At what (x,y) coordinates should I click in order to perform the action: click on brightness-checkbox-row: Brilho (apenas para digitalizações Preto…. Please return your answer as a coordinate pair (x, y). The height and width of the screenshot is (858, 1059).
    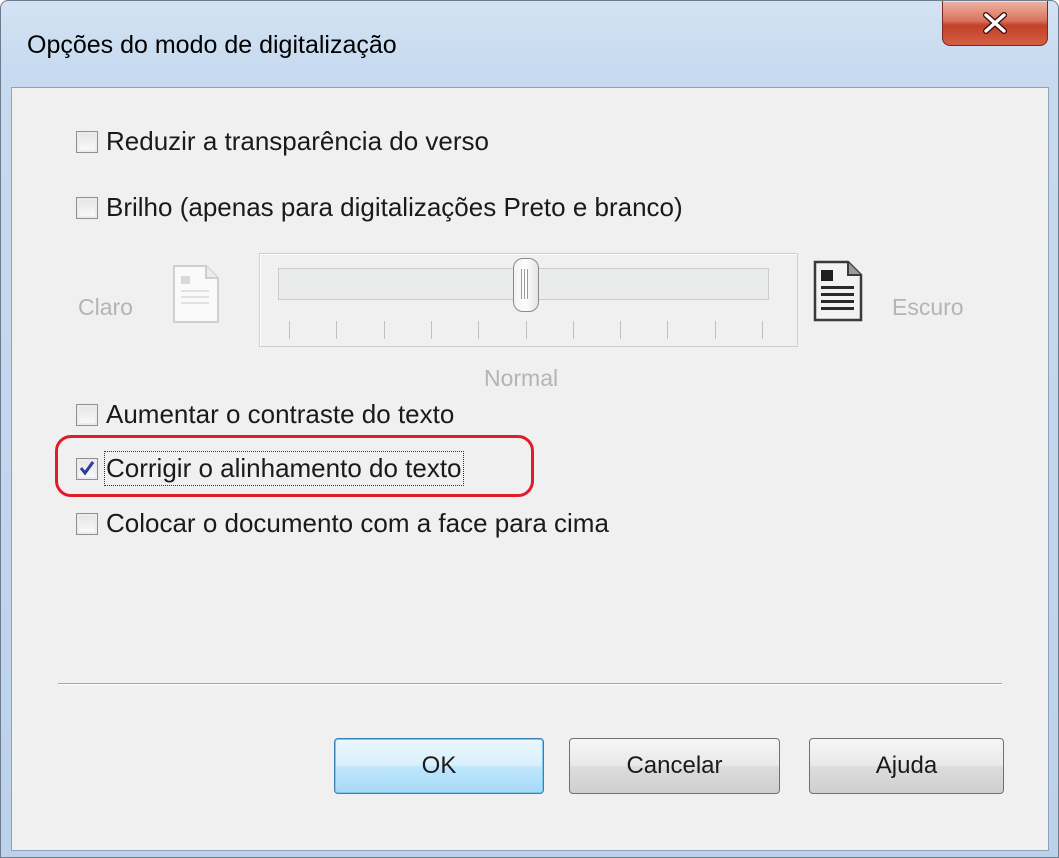
    Looking at the image, I should click on (379, 207).